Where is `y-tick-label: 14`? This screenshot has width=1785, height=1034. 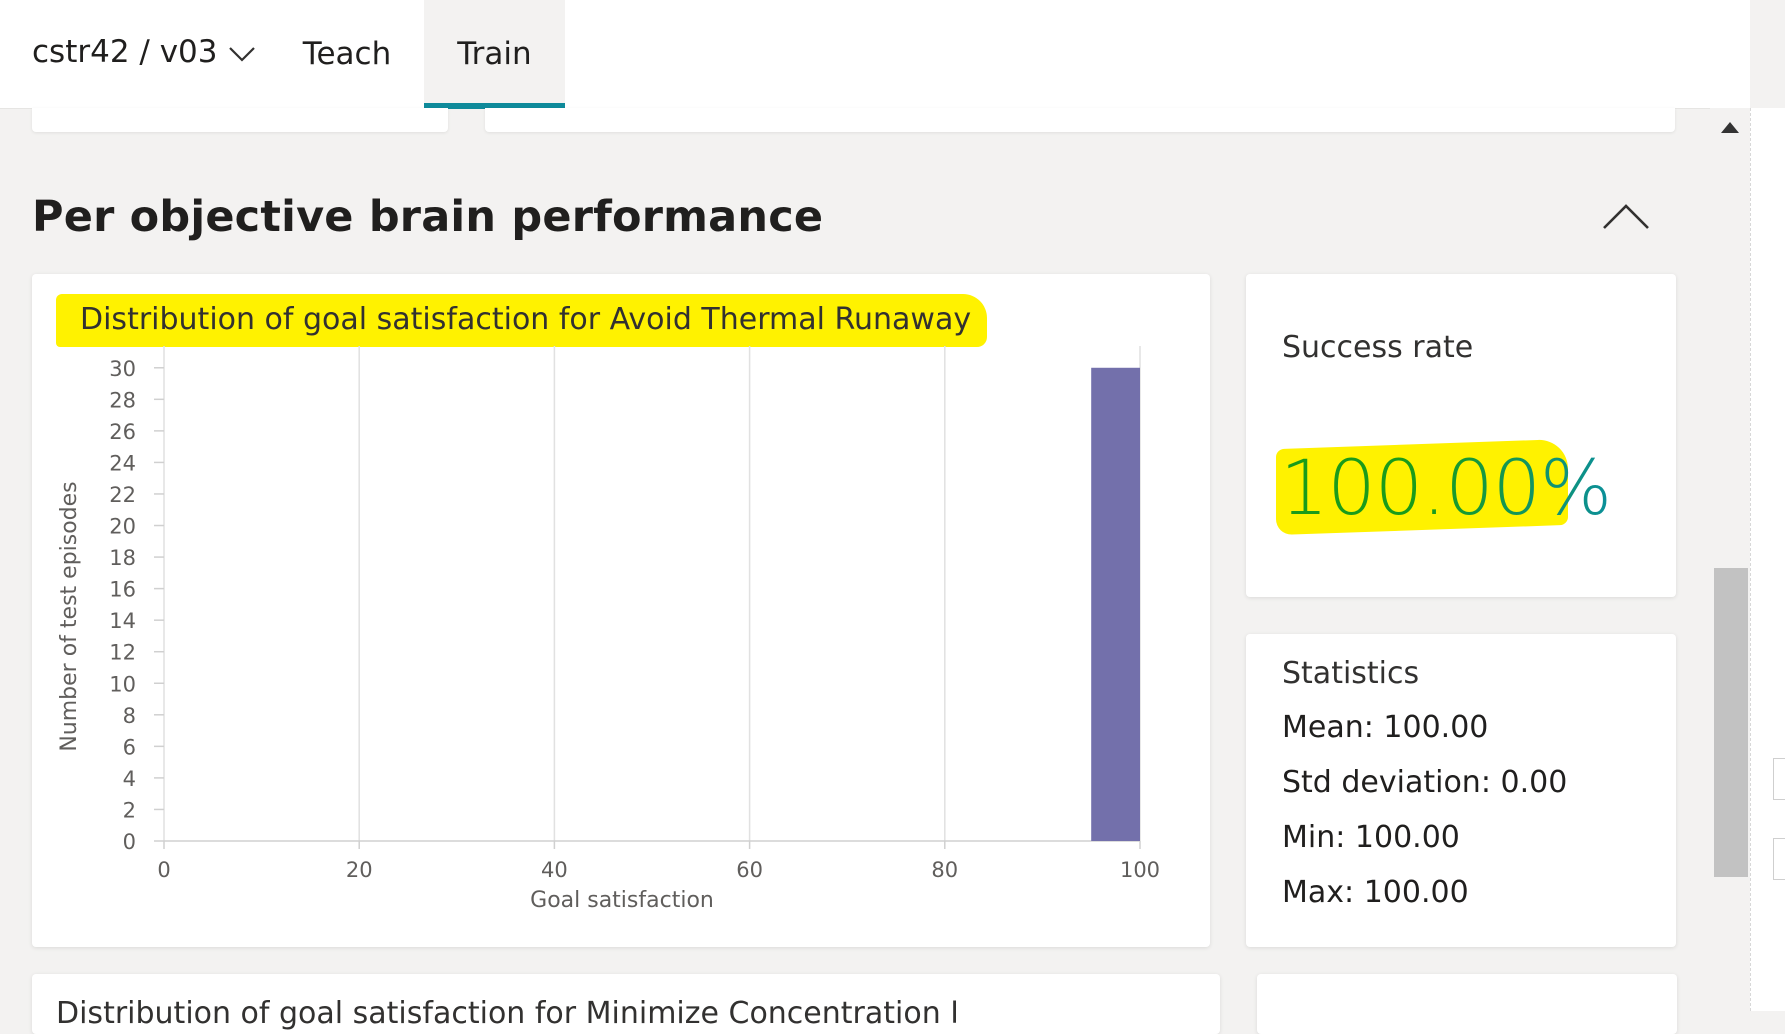 y-tick-label: 14 is located at coordinates (122, 621).